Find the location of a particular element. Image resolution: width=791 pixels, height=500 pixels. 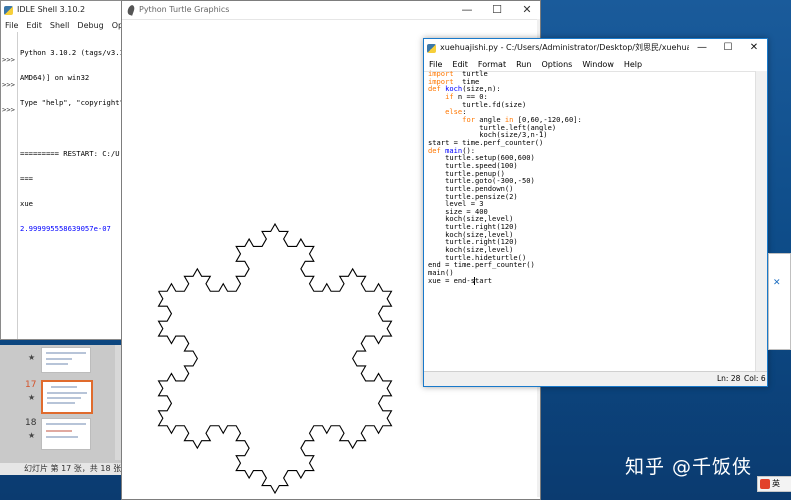

idle-titlebar: IDLE Shell 3.10.2 is located at coordinates (61, 10).